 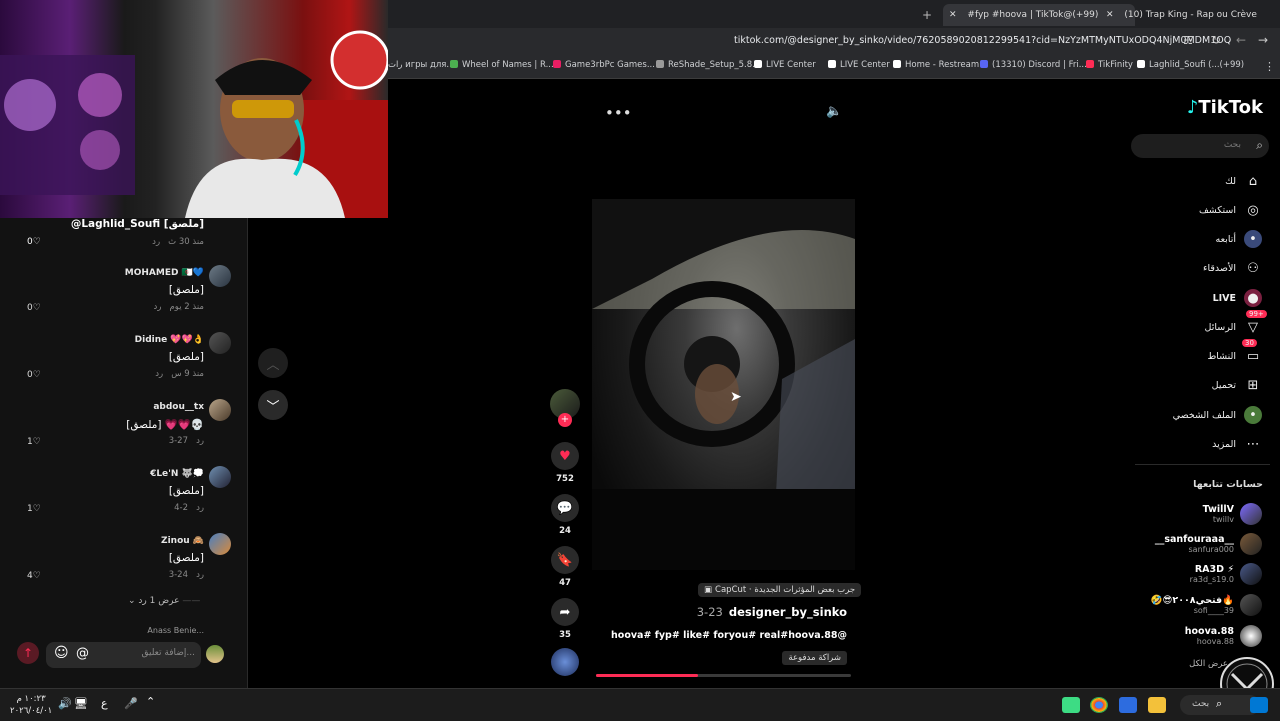 I want to click on search-icon: ⌕, so click(x=1219, y=703).